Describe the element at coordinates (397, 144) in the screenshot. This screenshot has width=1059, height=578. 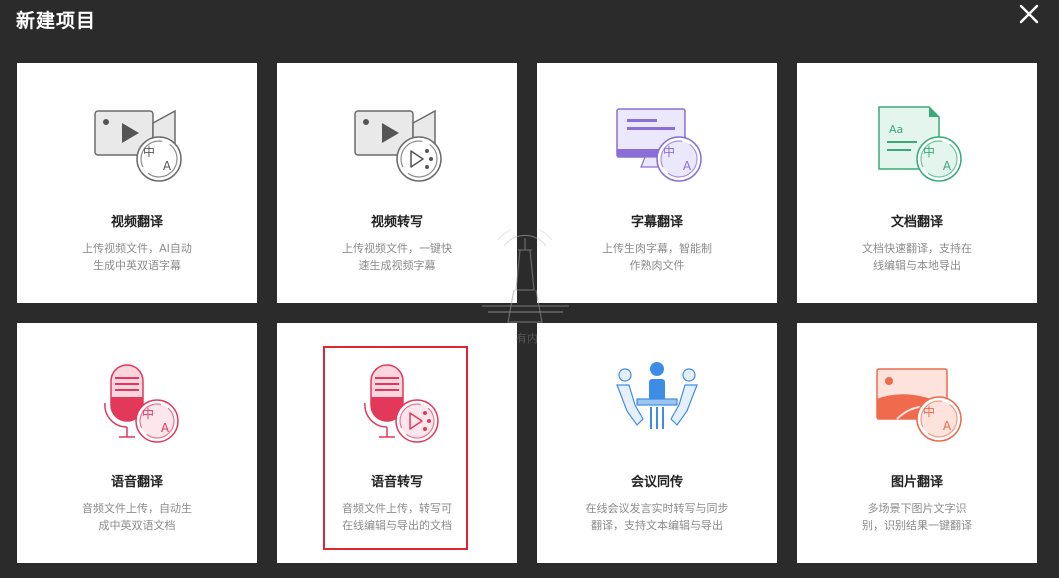
I see `video-transcribe-icon` at that location.